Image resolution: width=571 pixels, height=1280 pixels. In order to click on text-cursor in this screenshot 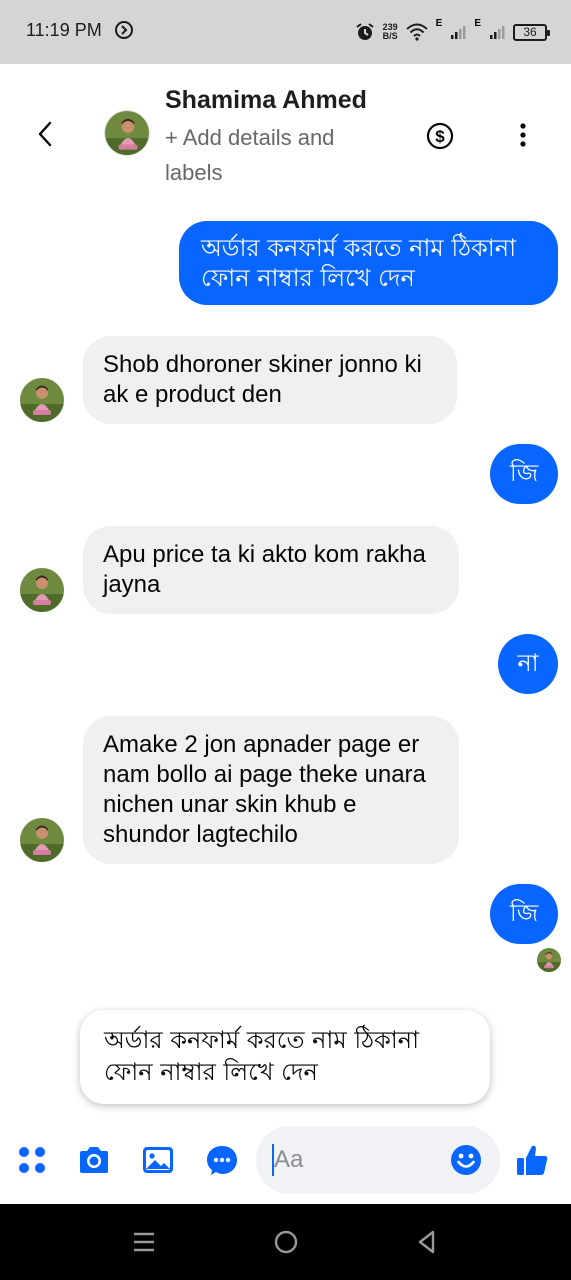, I will do `click(273, 1160)`.